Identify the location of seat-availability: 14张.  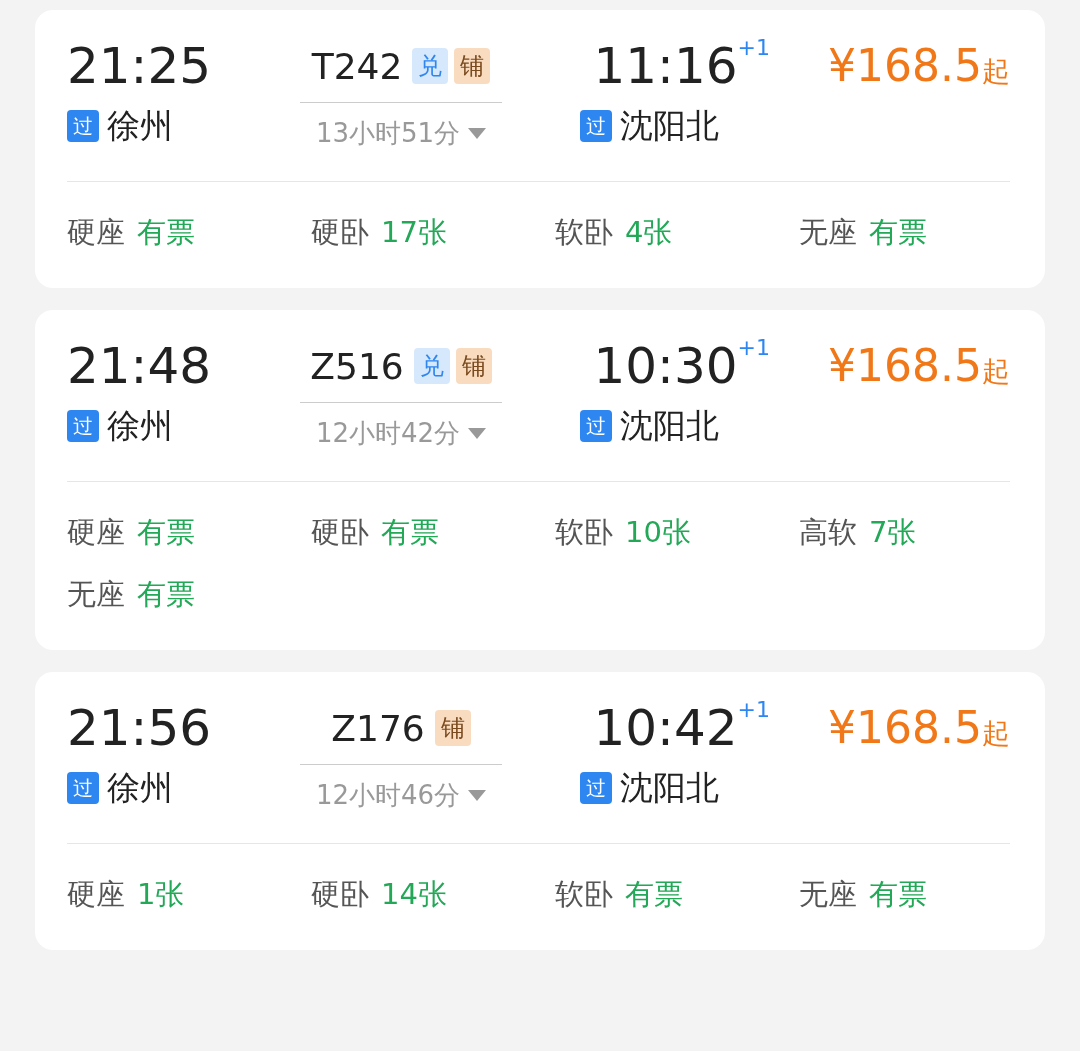
(414, 894).